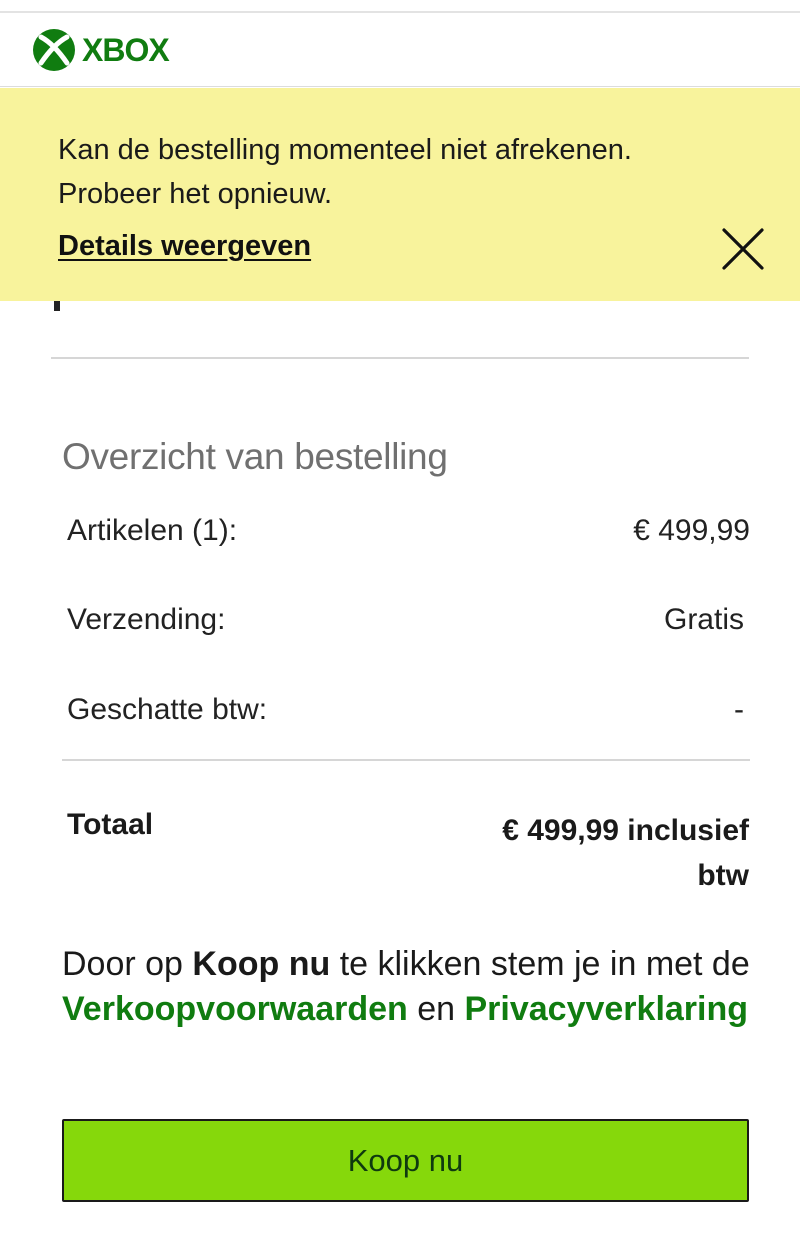 Image resolution: width=800 pixels, height=1242 pixels. Describe the element at coordinates (54, 50) in the screenshot. I see `xbox-logo-icon` at that location.